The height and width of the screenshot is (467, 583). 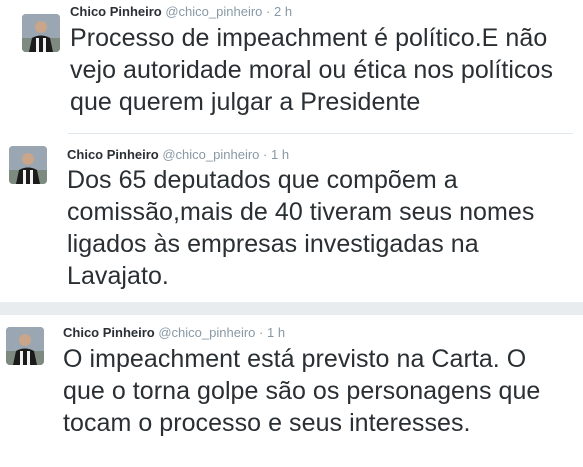 What do you see at coordinates (262, 180) in the screenshot?
I see `tweet-text-line: Dos 65 deputados que compõem a` at bounding box center [262, 180].